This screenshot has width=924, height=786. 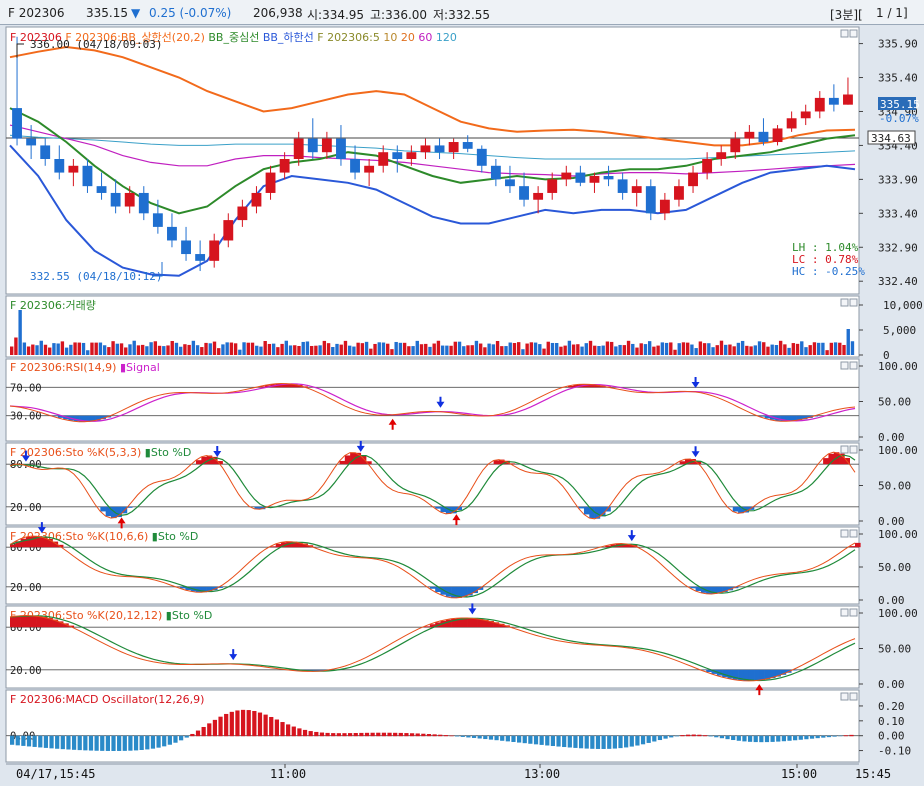 I want to click on interval-label: [3분][, so click(x=846, y=14).